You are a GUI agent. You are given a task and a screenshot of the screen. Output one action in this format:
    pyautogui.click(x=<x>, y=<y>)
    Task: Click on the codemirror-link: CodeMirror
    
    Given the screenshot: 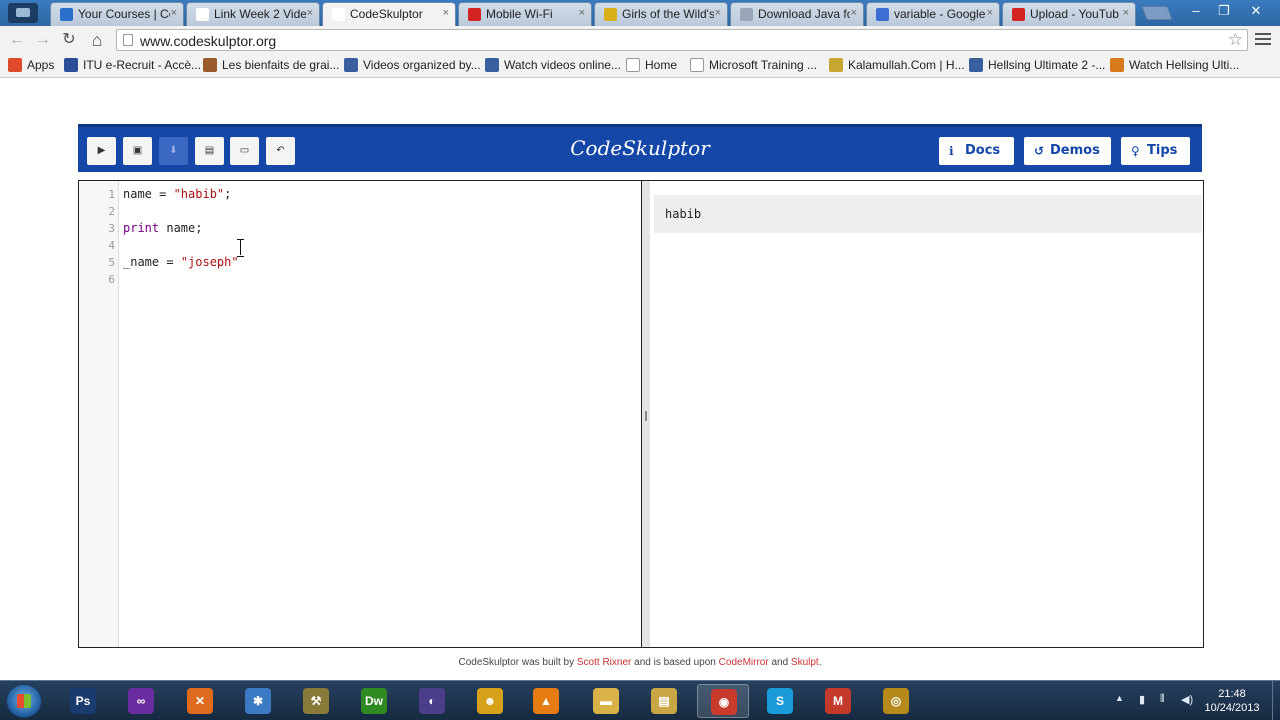 What is the action you would take?
    pyautogui.click(x=744, y=662)
    